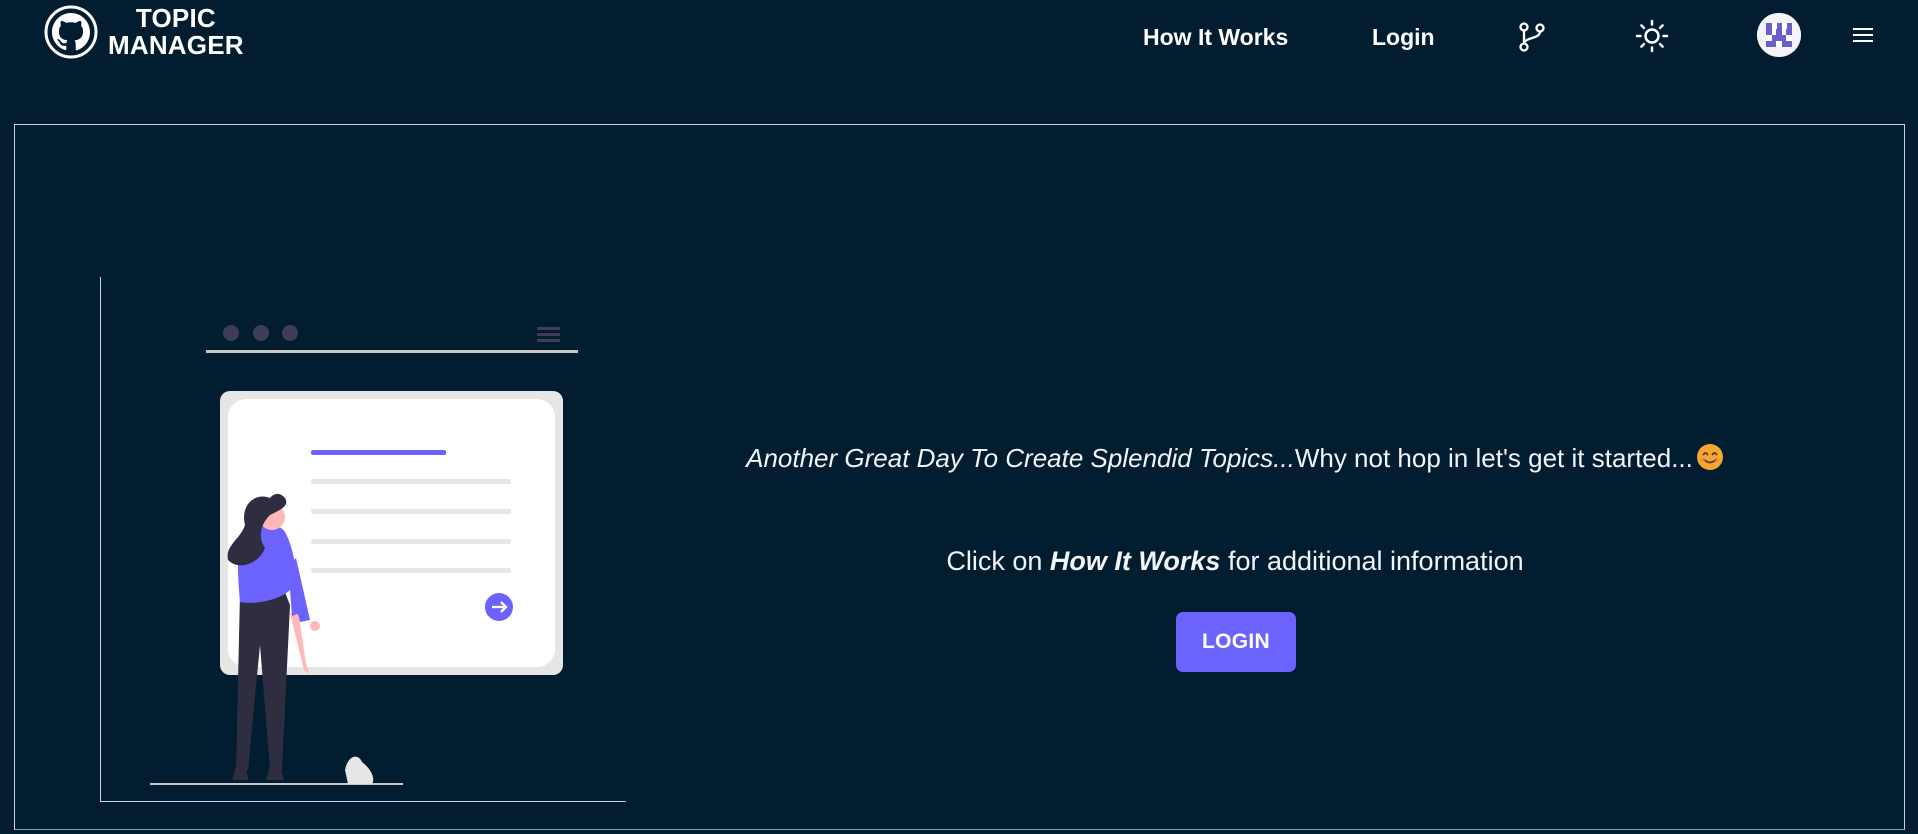 This screenshot has width=1918, height=834. What do you see at coordinates (176, 45) in the screenshot?
I see `brand-line-2: MANAGER` at bounding box center [176, 45].